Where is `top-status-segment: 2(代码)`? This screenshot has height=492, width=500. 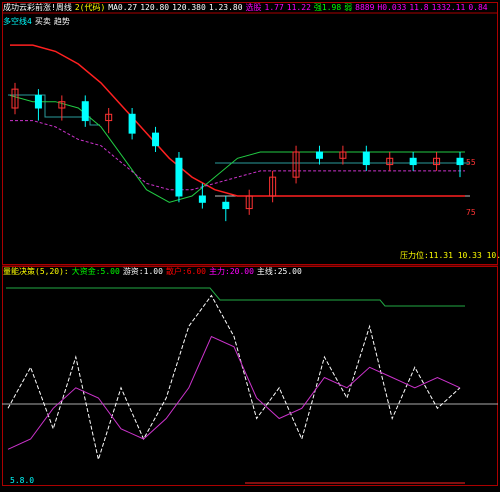 top-status-segment: 2(代码) is located at coordinates (90, 7).